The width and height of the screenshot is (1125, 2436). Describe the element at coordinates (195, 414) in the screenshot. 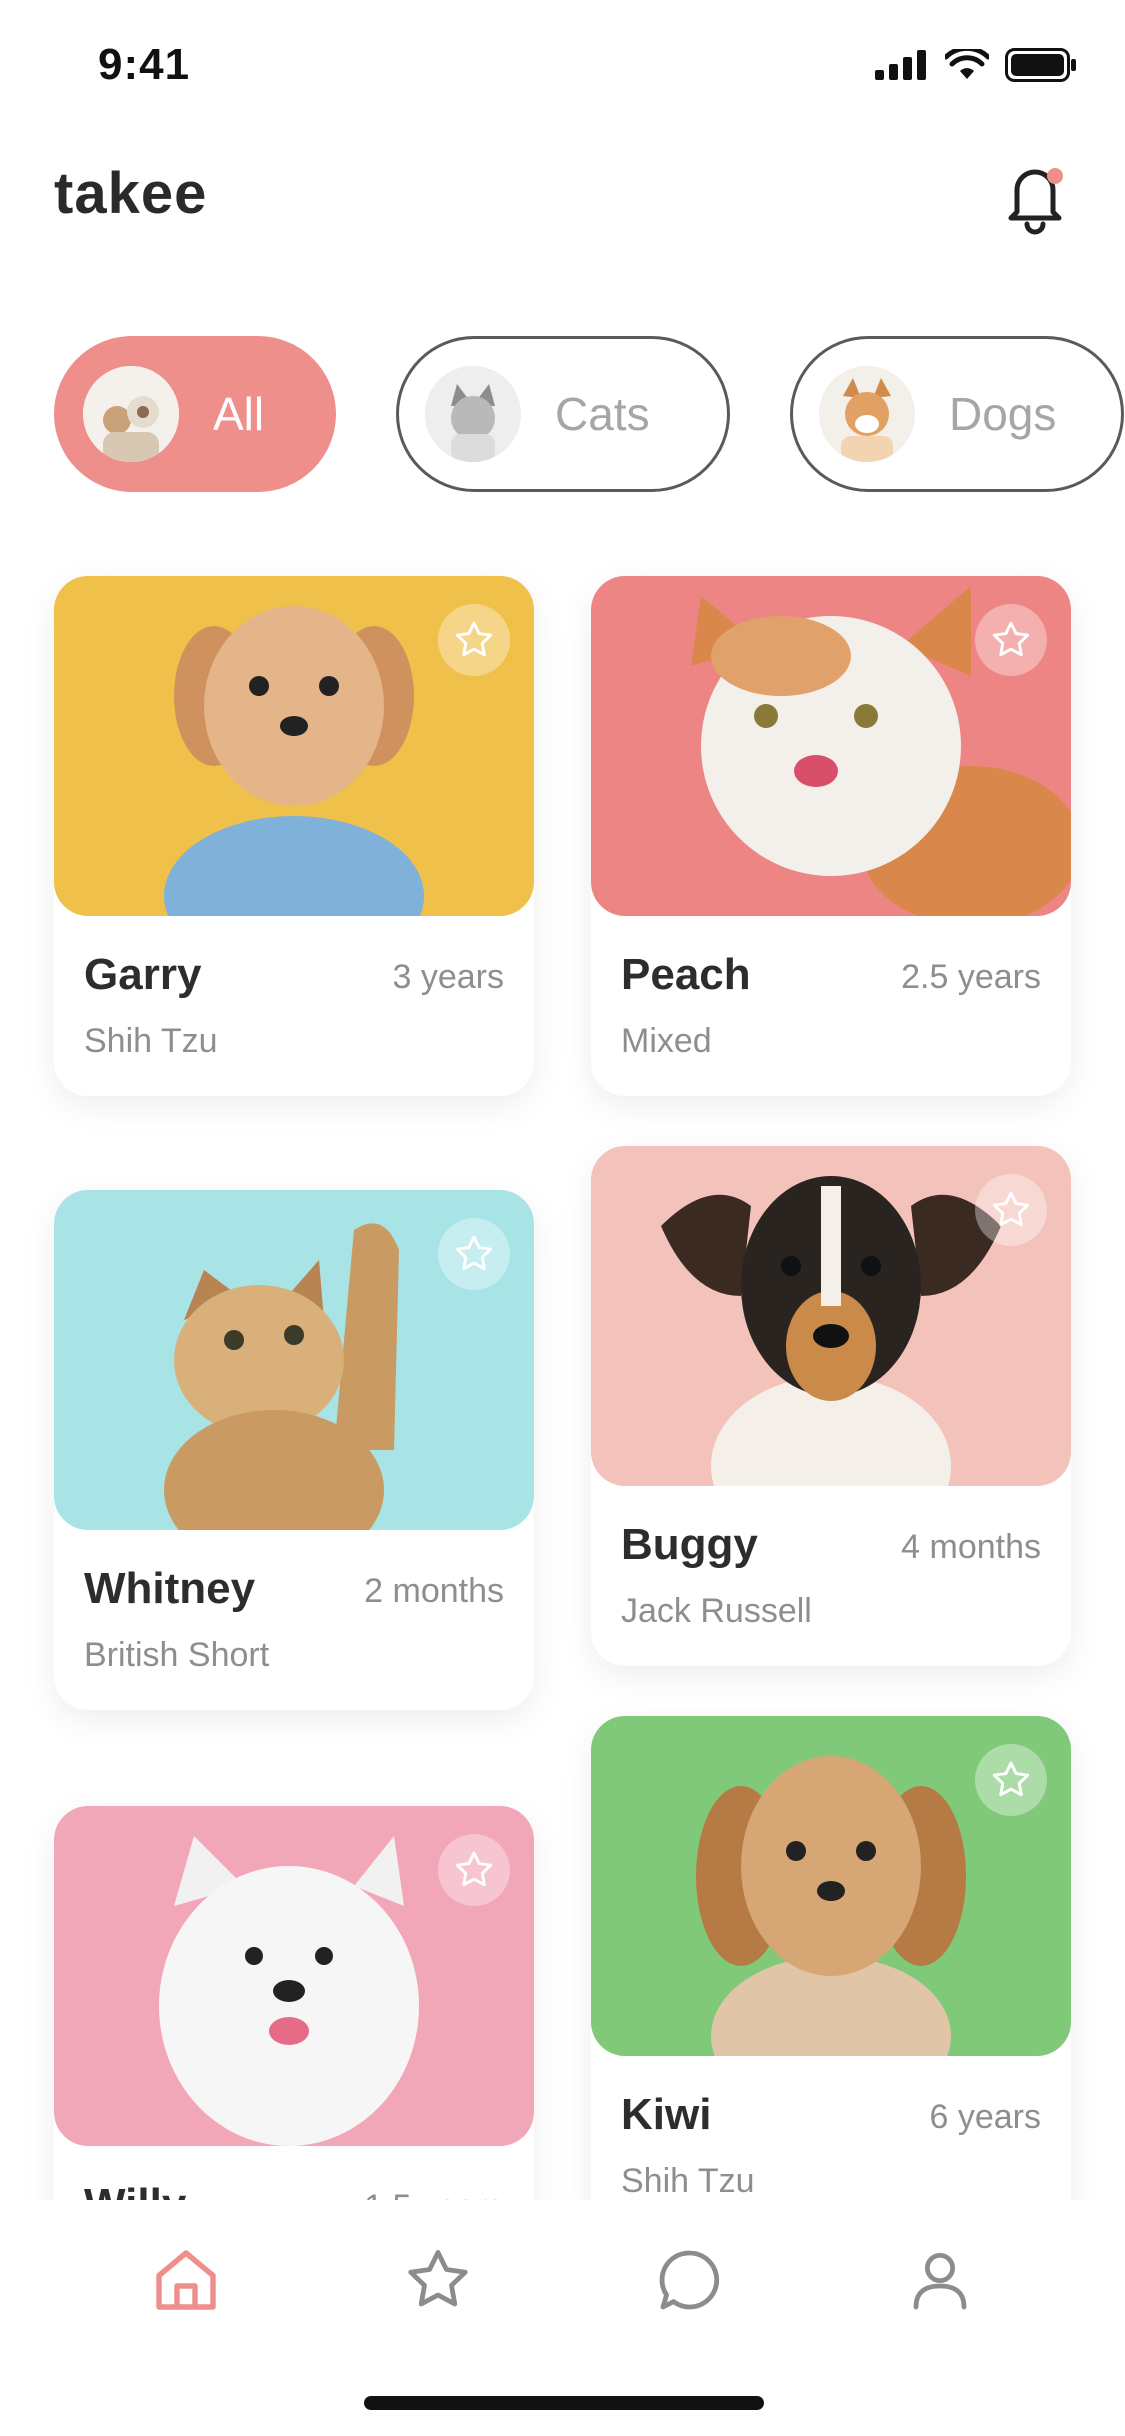

I see `filter-chip-all: All` at that location.